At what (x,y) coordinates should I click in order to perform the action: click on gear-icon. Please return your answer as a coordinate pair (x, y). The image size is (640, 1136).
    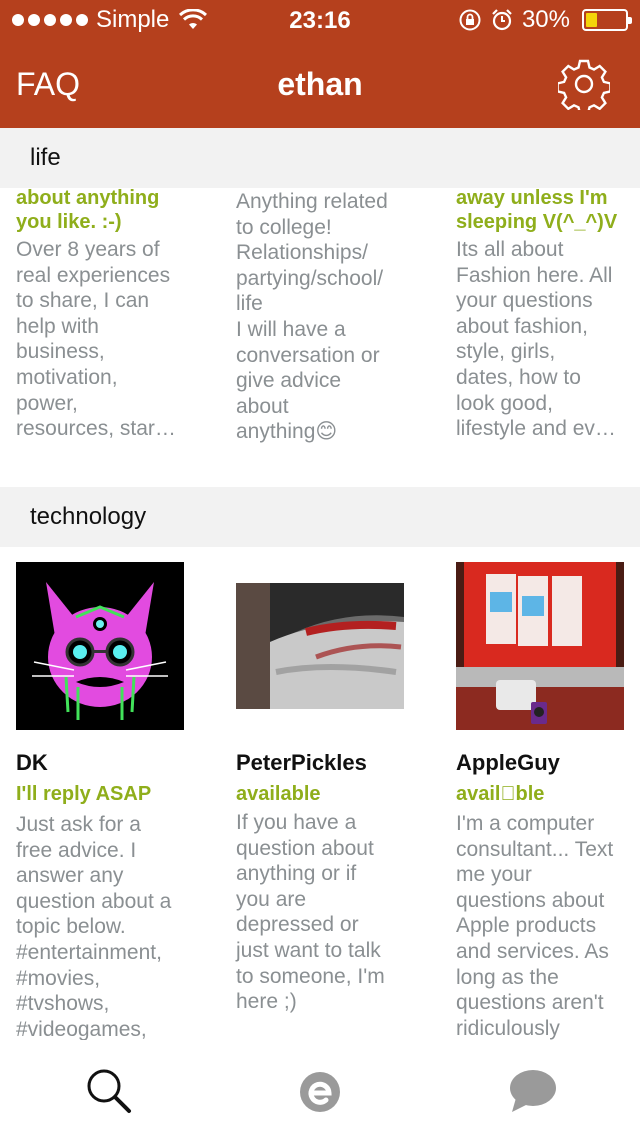
    Looking at the image, I should click on (584, 84).